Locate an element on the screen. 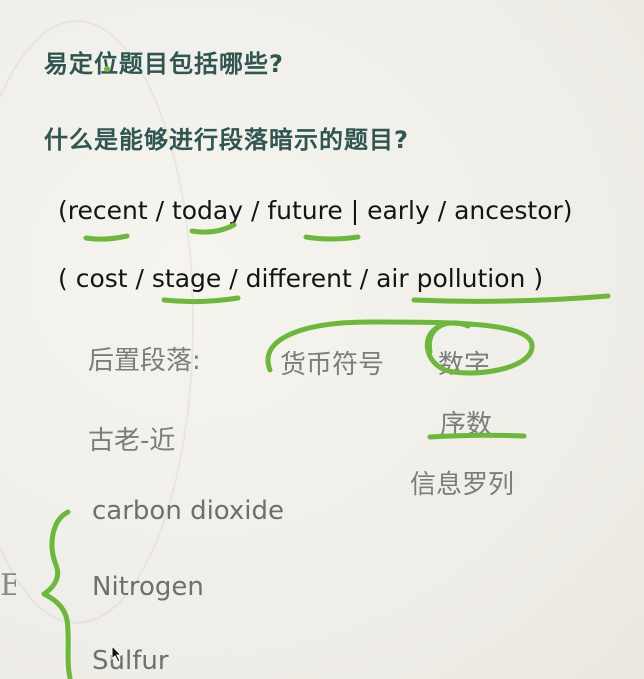 The width and height of the screenshot is (644, 679). mouse-pointer-icon is located at coordinates (117, 654).